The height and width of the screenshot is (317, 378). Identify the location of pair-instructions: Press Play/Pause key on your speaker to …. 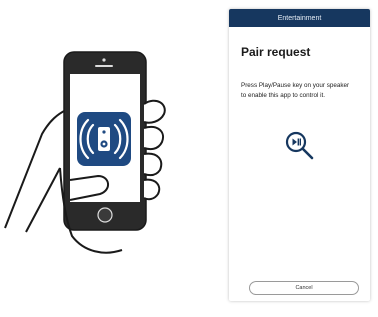
(303, 90).